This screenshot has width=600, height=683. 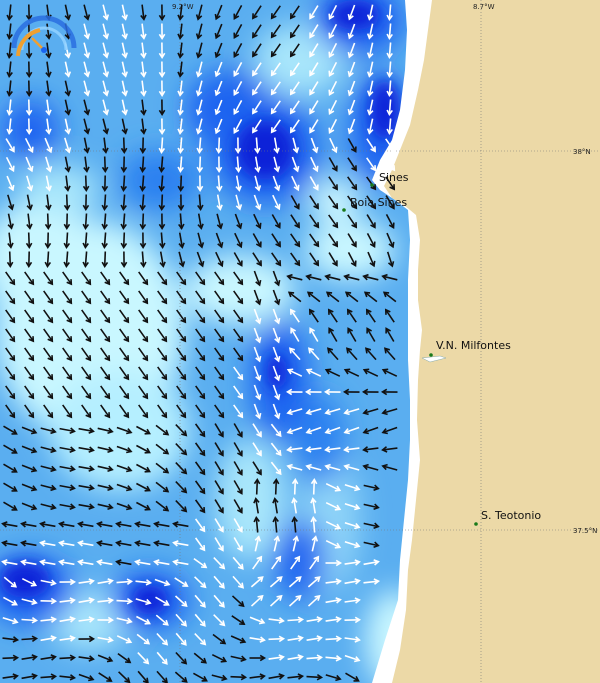 I want to click on place-label-vn-milfontes: V.N. Milfontes, so click(x=473, y=345).